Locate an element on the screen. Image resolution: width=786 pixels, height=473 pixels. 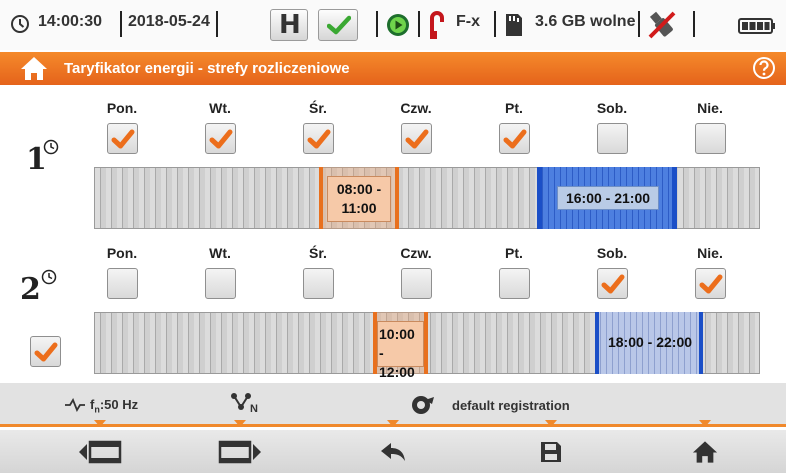
zone-2-range-1-end: 12:00 is located at coordinates (397, 372).